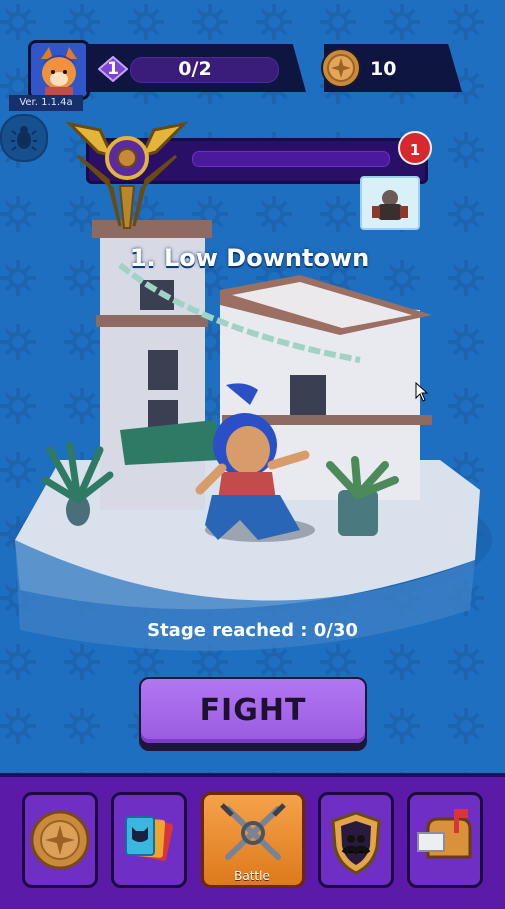  I want to click on fox-avatar-icon, so click(59, 70).